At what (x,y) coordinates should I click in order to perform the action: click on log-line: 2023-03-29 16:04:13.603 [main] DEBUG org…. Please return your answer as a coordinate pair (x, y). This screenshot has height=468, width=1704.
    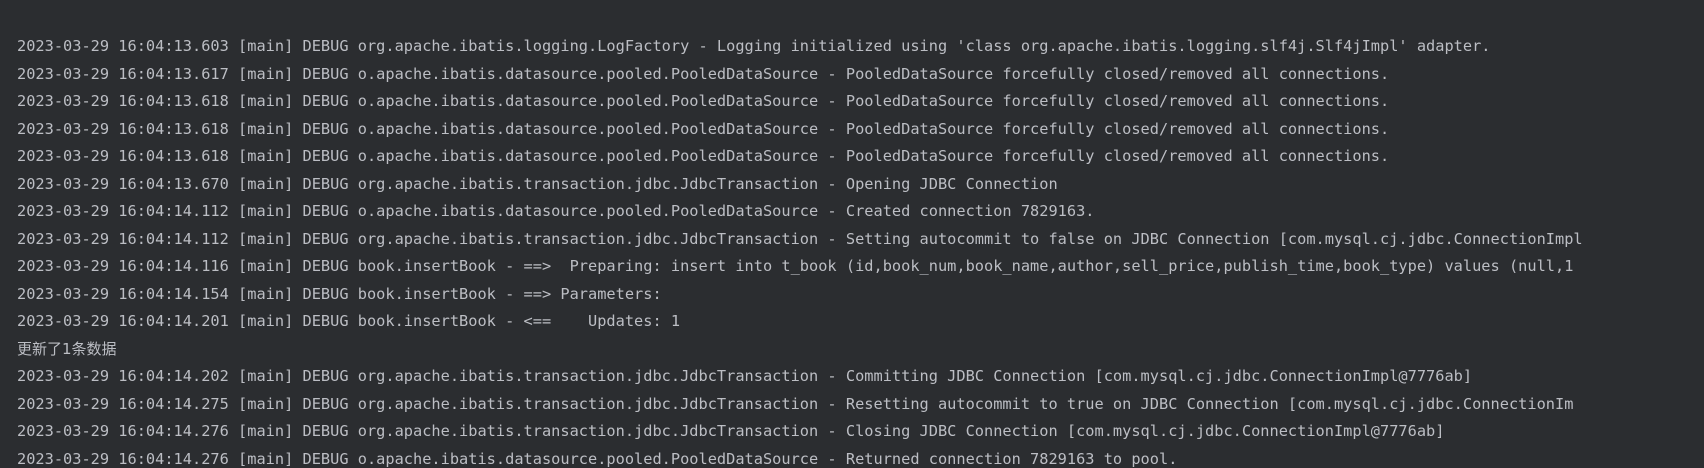
    Looking at the image, I should click on (754, 46).